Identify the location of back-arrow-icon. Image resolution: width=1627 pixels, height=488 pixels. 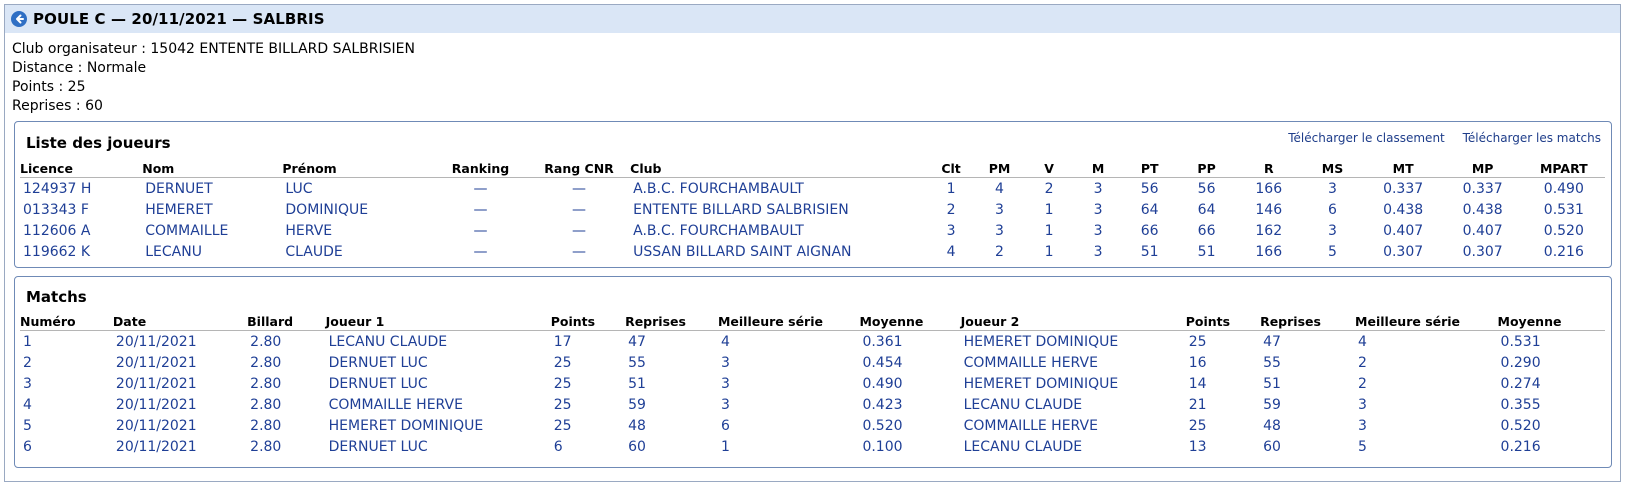
(19, 19).